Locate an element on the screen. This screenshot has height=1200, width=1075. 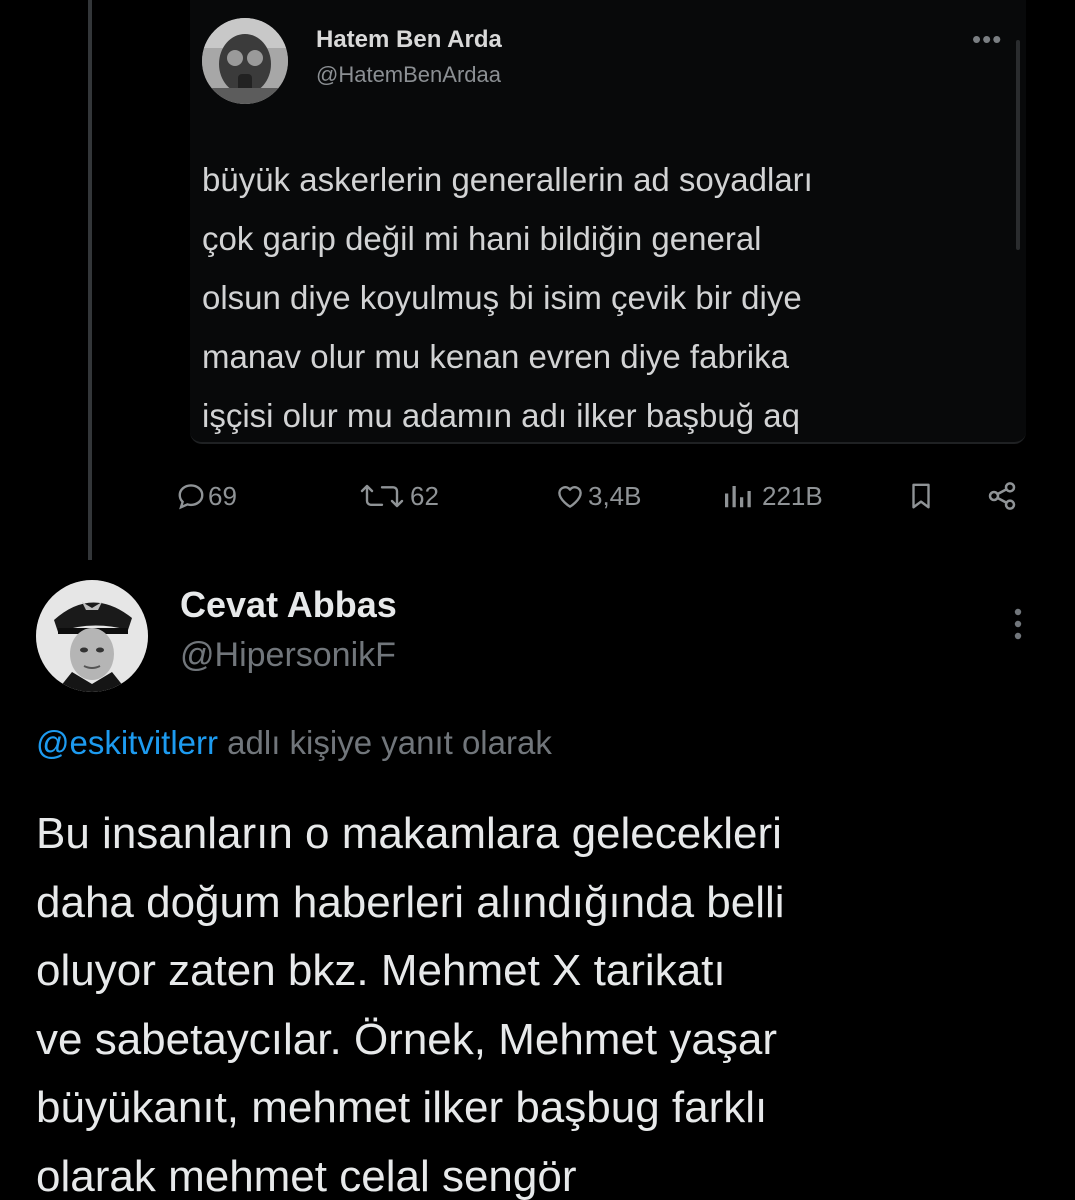
reply-mention-link: @eskitvitlerr is located at coordinates (127, 742).